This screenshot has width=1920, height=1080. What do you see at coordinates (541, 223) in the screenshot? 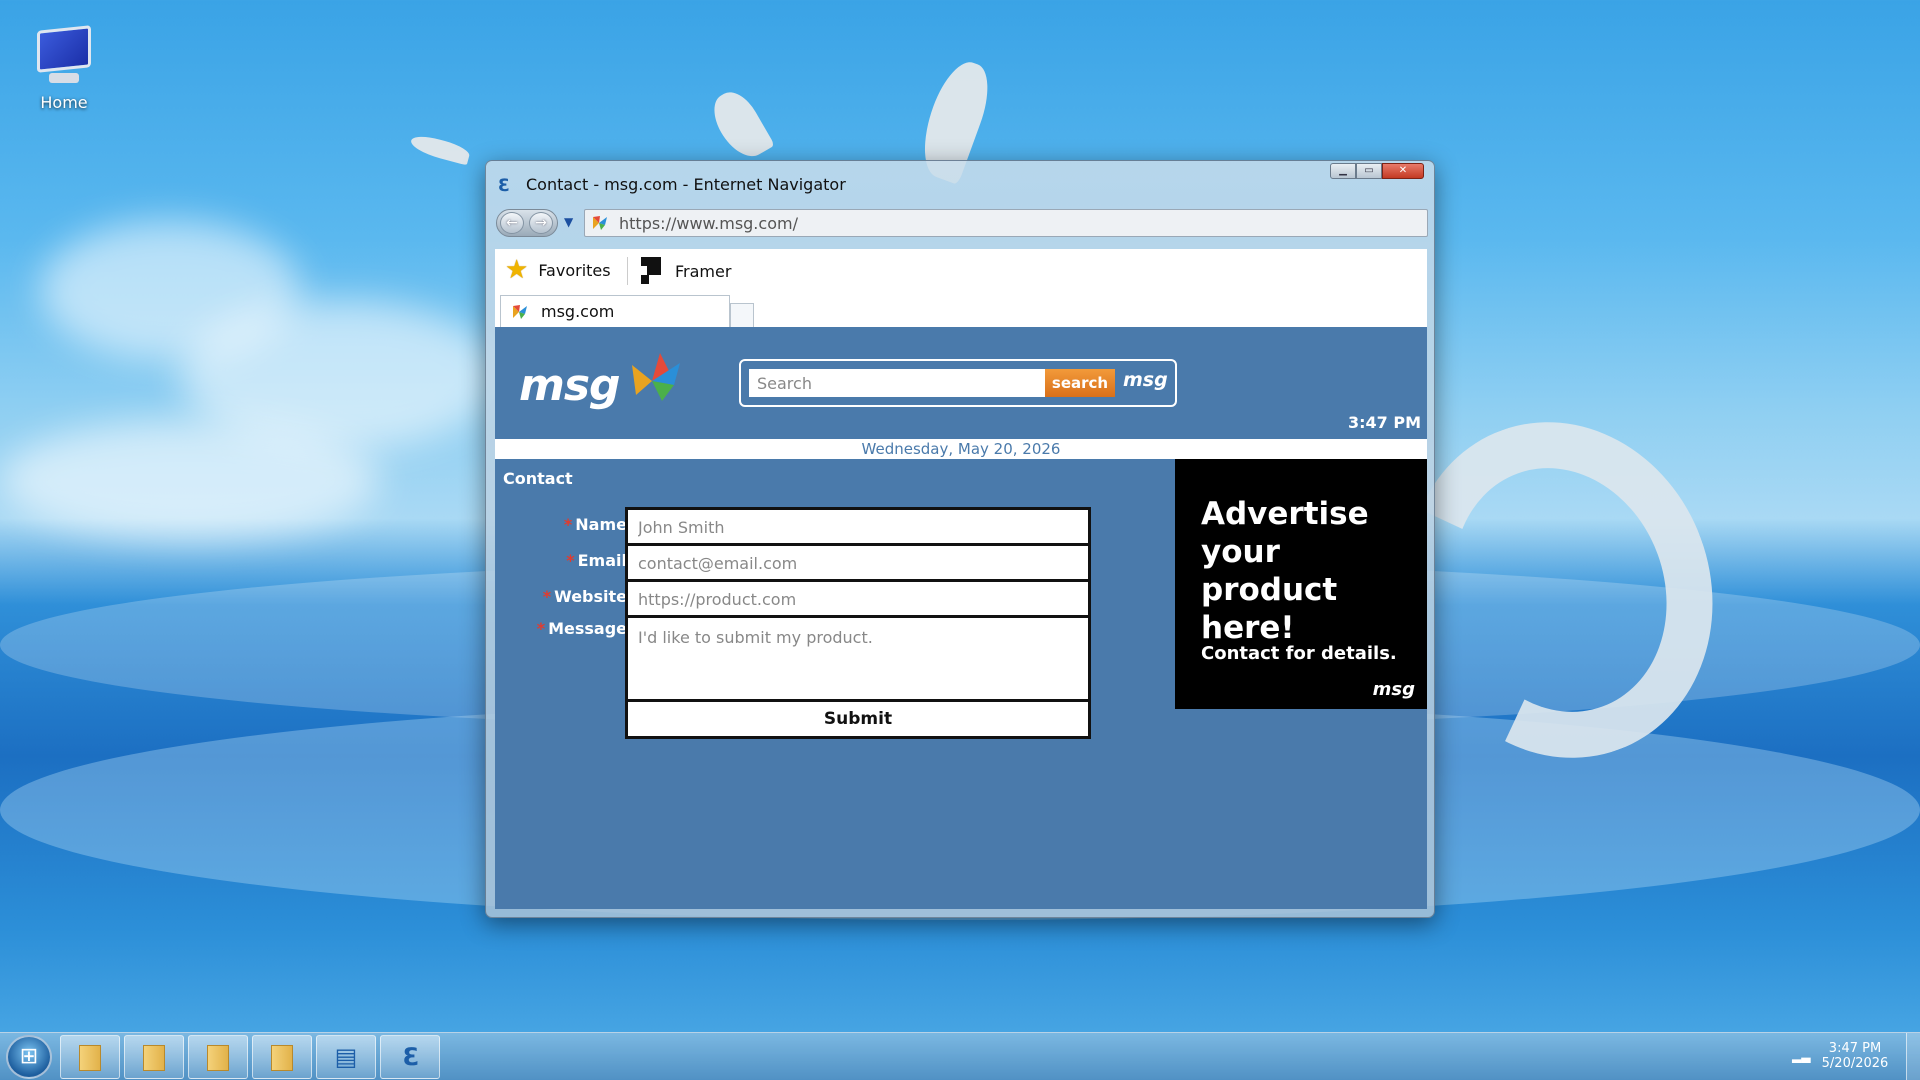
I see `forward-button: →` at bounding box center [541, 223].